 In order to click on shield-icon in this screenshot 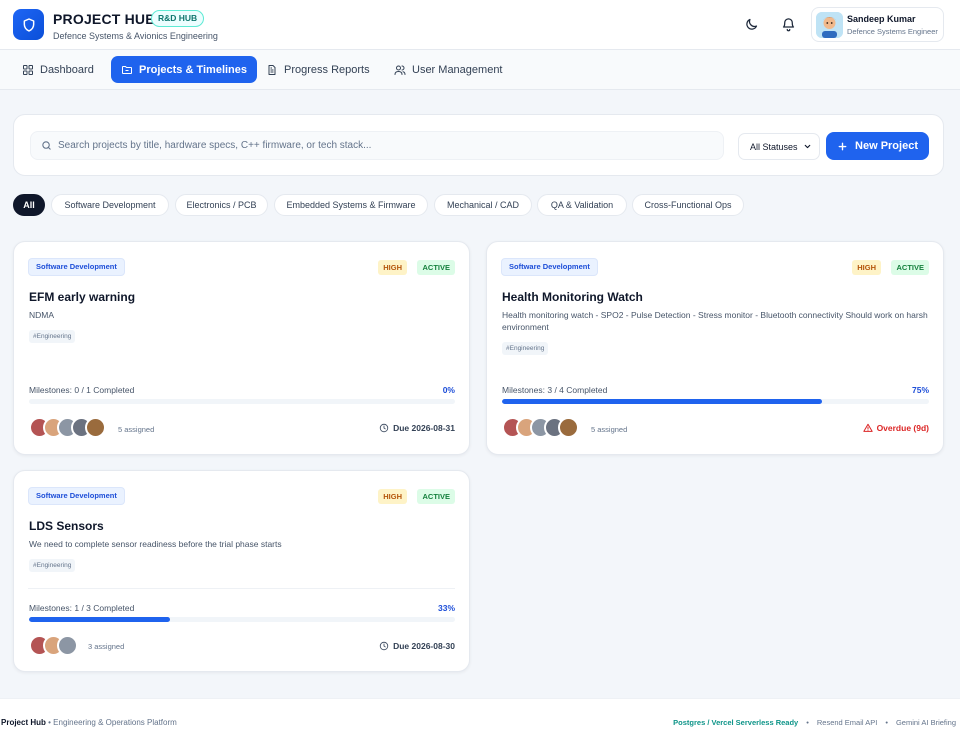, I will do `click(28, 24)`.